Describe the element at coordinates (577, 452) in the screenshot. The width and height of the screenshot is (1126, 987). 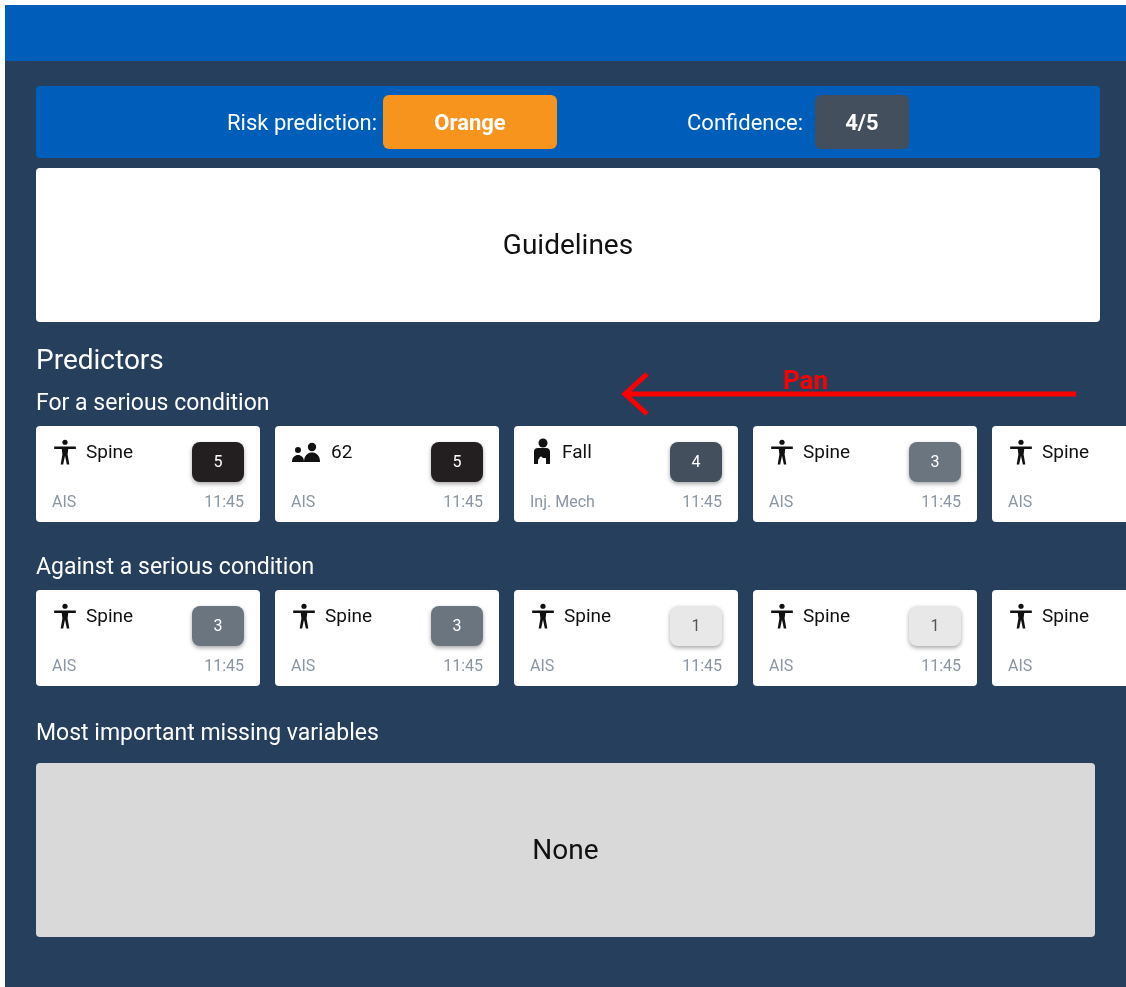
I see `predictor-label: Fall` at that location.